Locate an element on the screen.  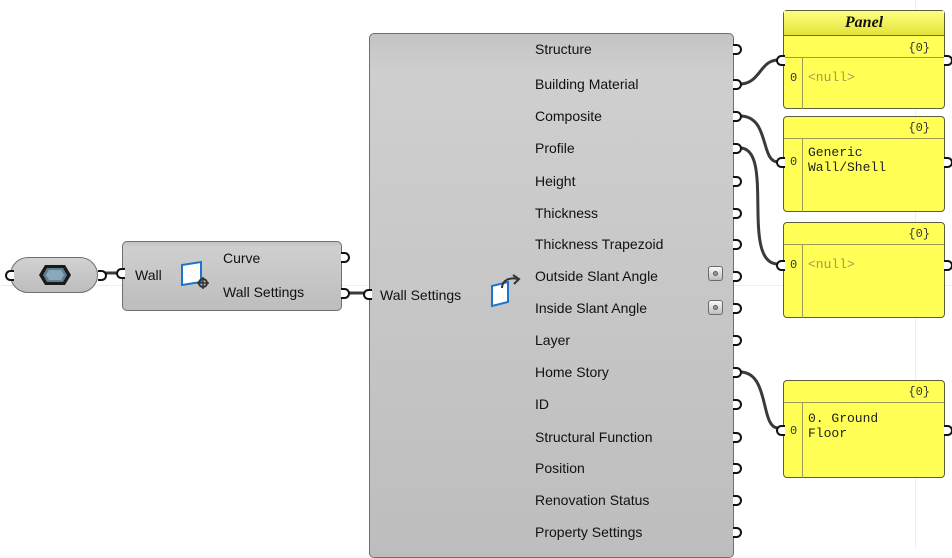
wall-settings-icon is located at coordinates (195, 275).